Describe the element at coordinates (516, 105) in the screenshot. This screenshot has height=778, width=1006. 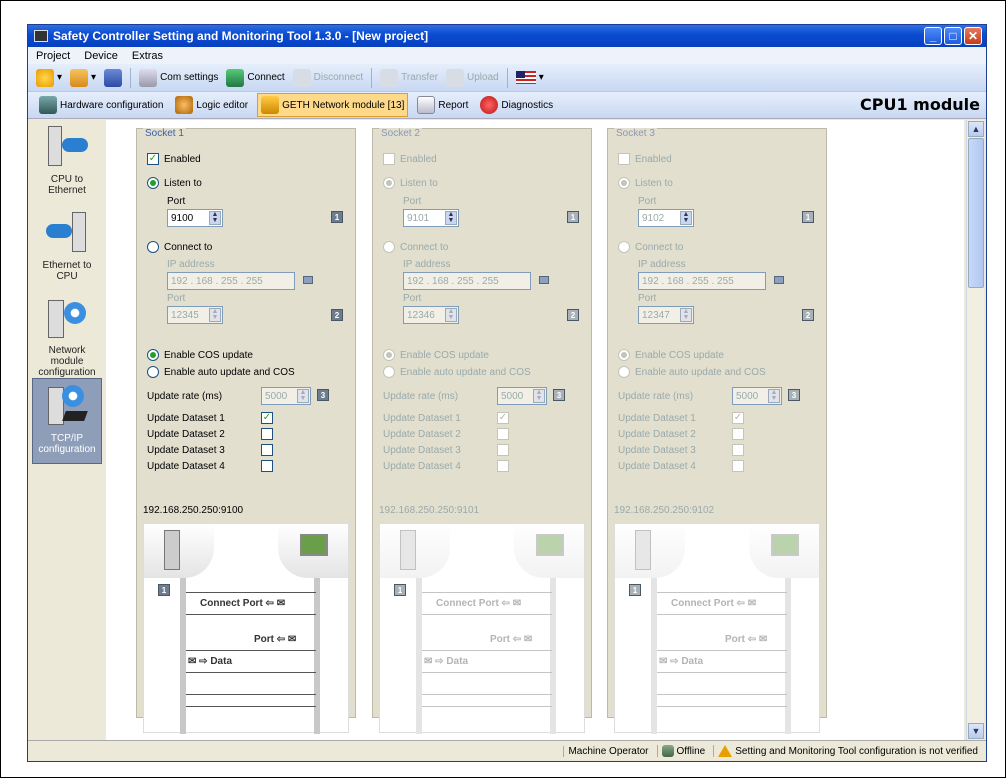
I see `tab-diagnostics: Diagnostics` at that location.